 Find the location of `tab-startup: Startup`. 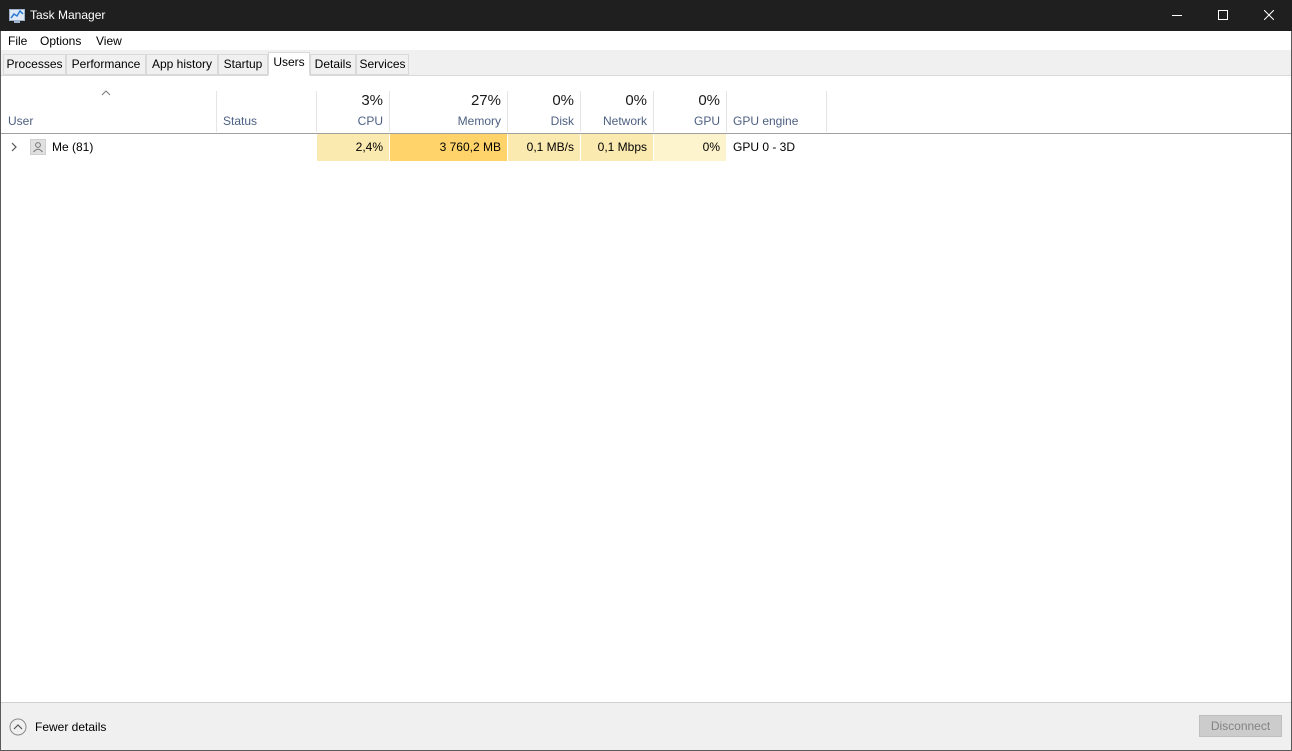

tab-startup: Startup is located at coordinates (243, 64).